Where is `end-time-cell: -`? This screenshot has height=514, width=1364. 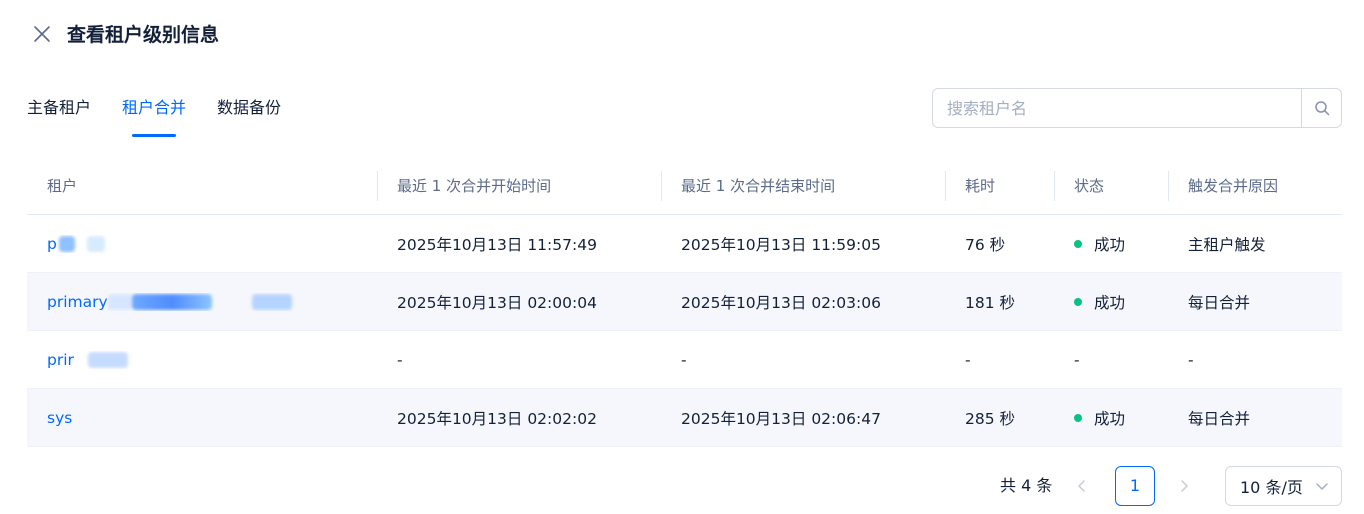
end-time-cell: - is located at coordinates (684, 359).